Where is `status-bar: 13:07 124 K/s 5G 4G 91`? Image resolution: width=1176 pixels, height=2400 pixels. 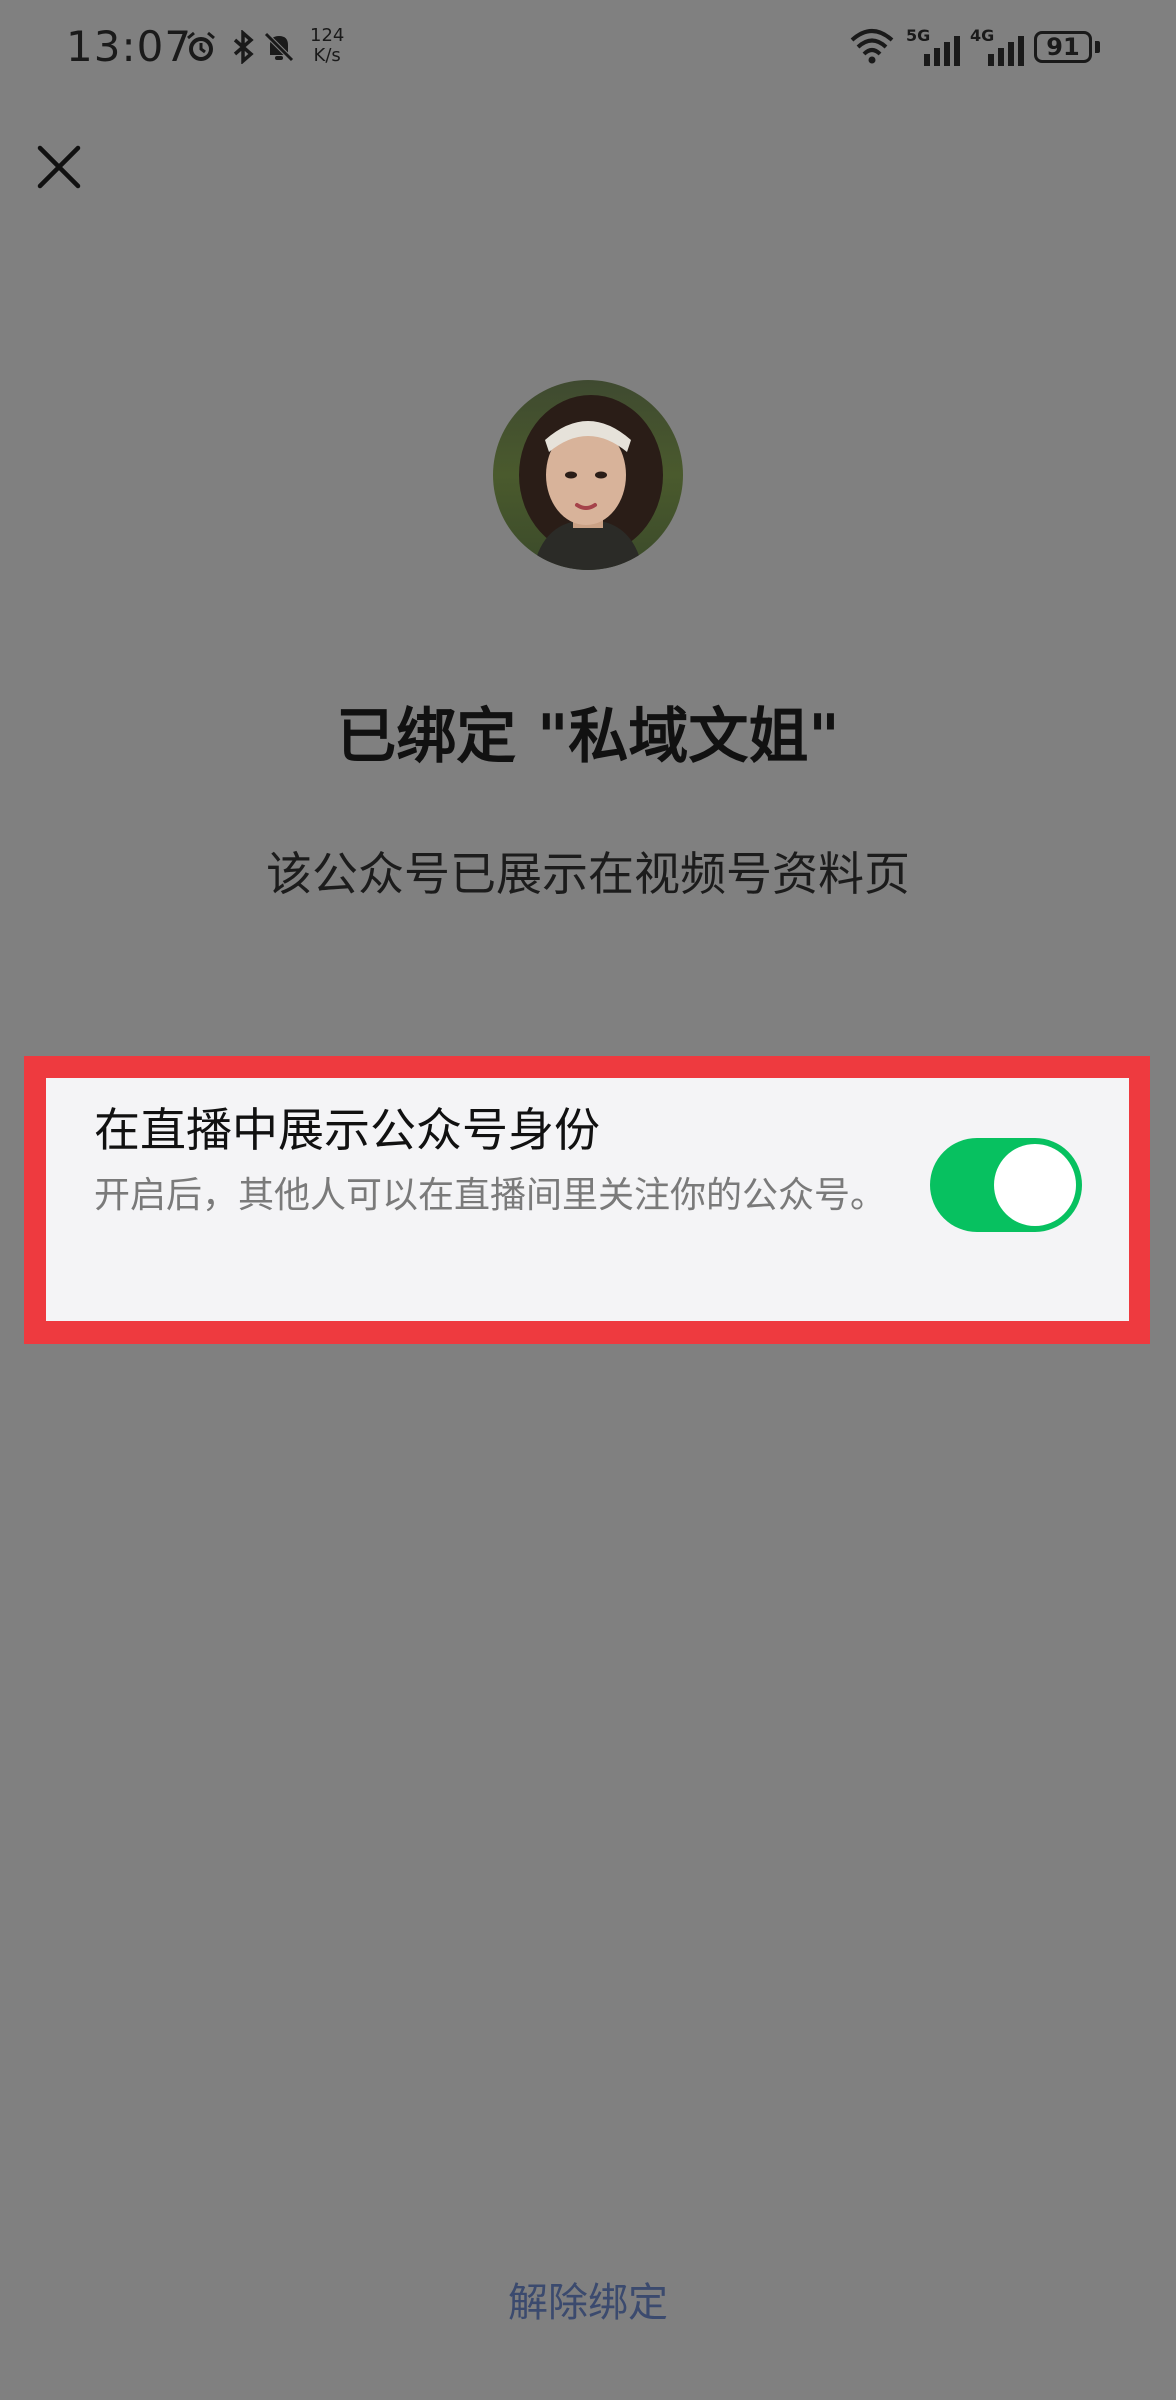
status-bar: 13:07 124 K/s 5G 4G 91 is located at coordinates (588, 50).